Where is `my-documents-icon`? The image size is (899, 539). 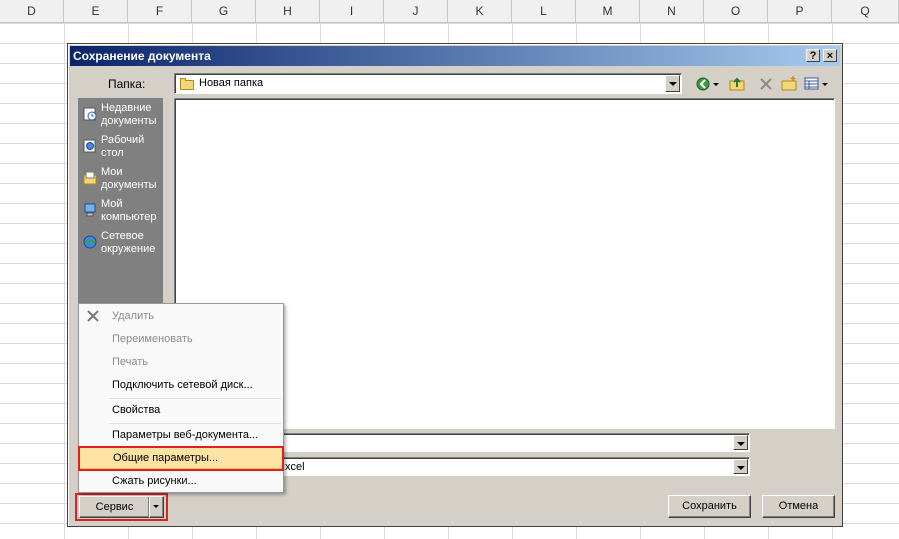 my-documents-icon is located at coordinates (90, 178).